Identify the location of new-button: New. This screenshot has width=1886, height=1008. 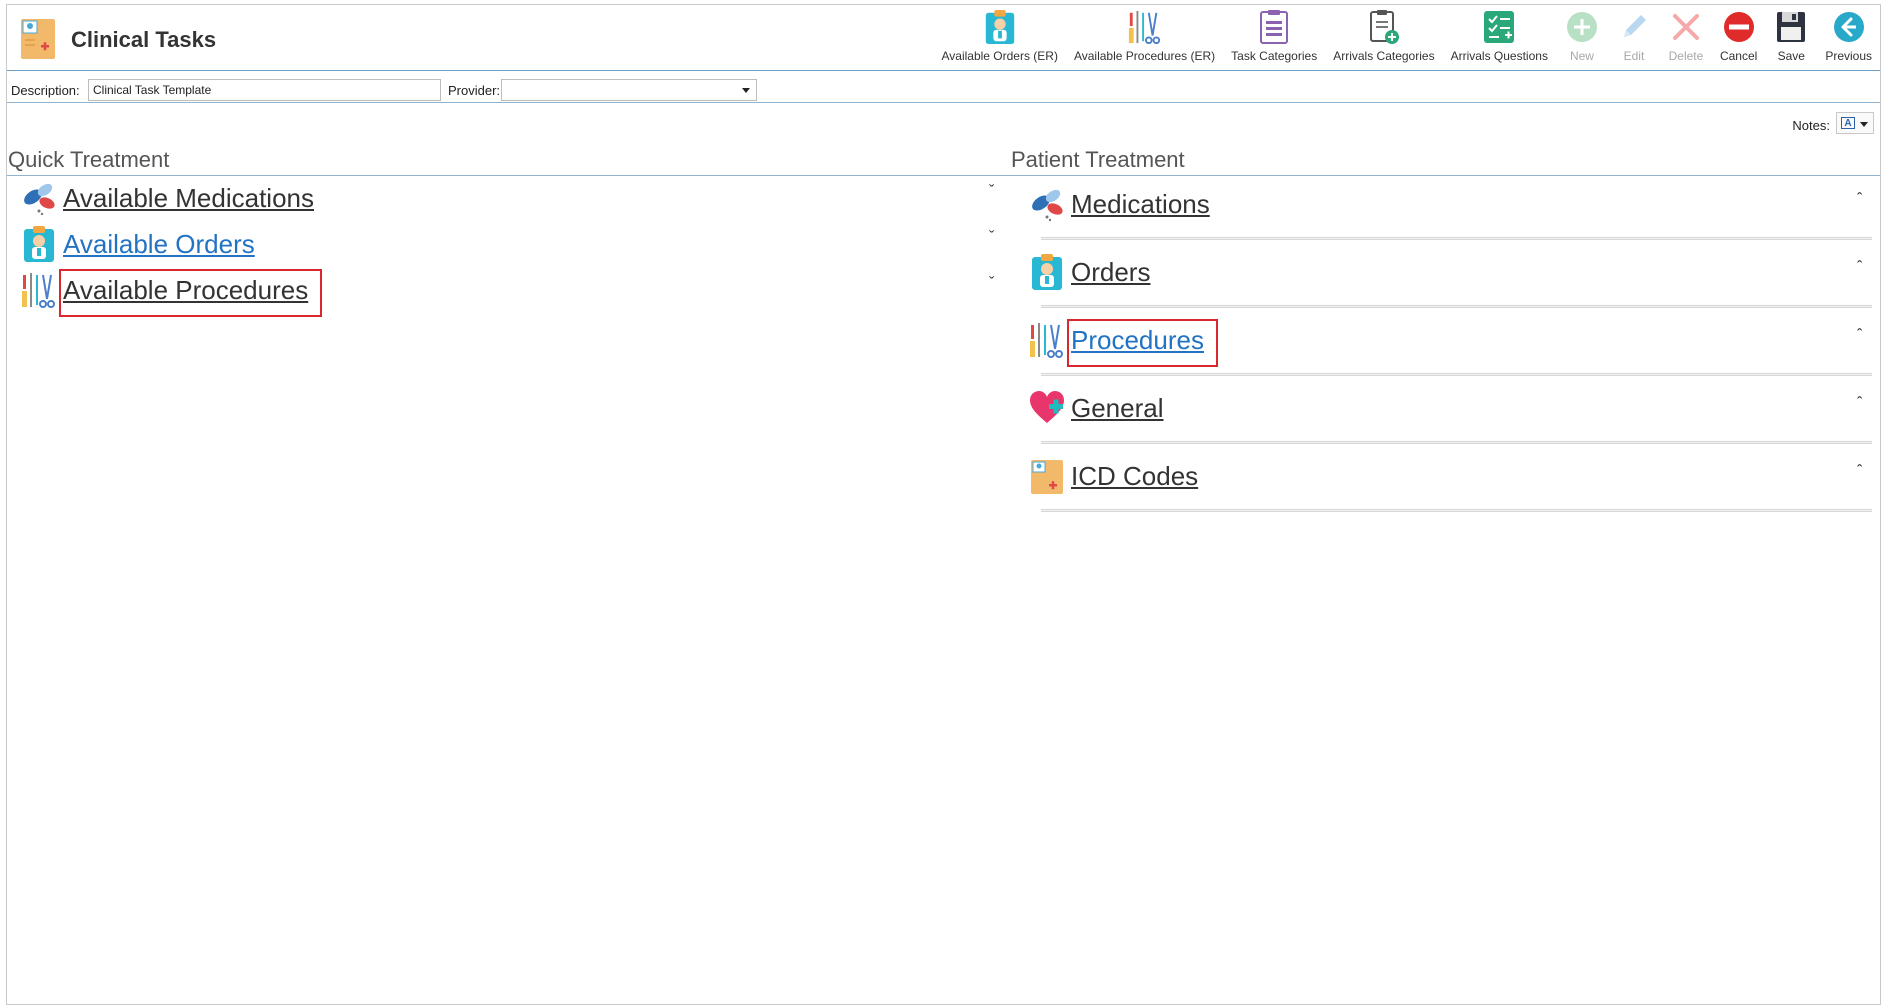
(1582, 36).